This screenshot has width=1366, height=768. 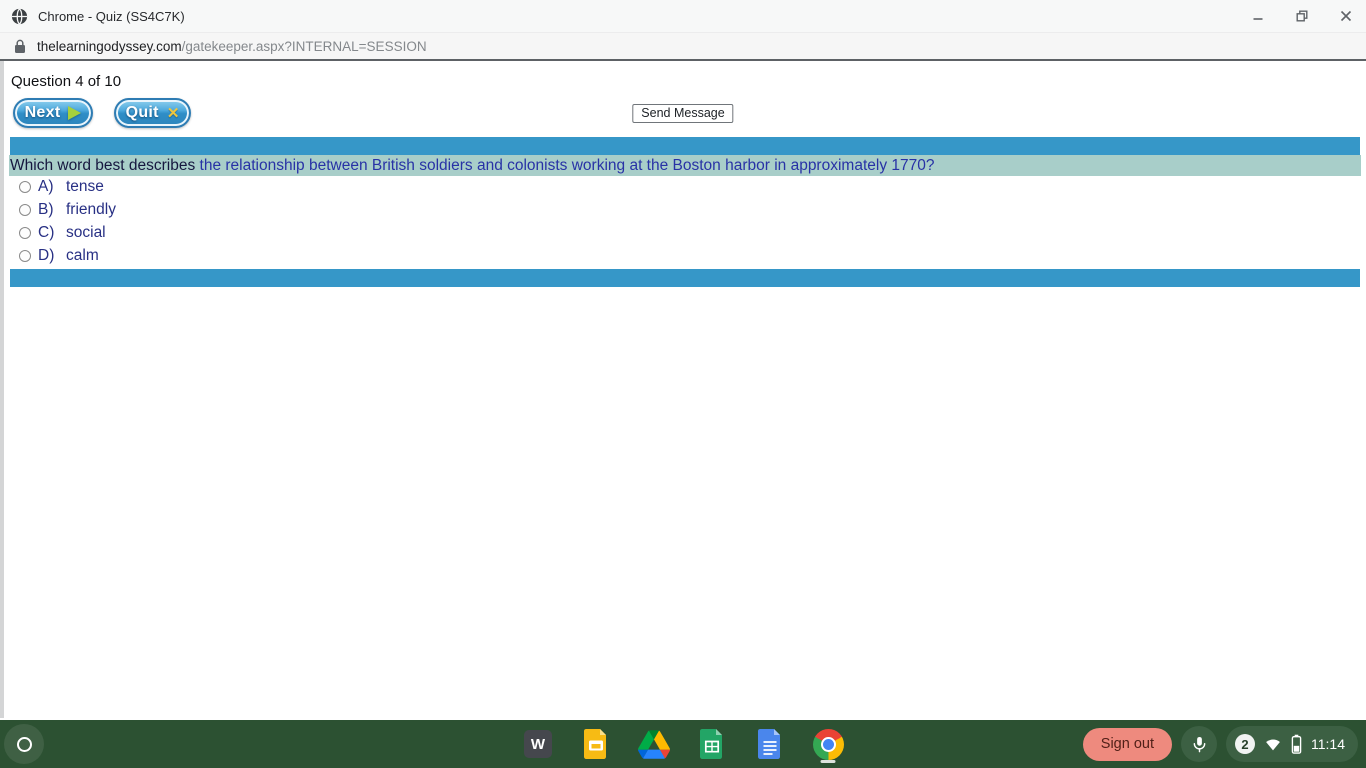 What do you see at coordinates (103, 165) in the screenshot?
I see `question-text-read: Which word best describes` at bounding box center [103, 165].